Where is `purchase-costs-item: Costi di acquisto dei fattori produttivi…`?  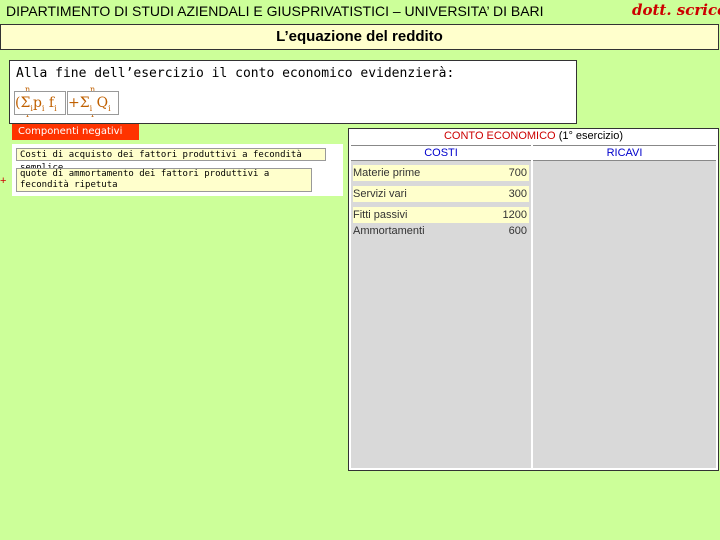 purchase-costs-item: Costi di acquisto dei fattori produttivi… is located at coordinates (171, 160).